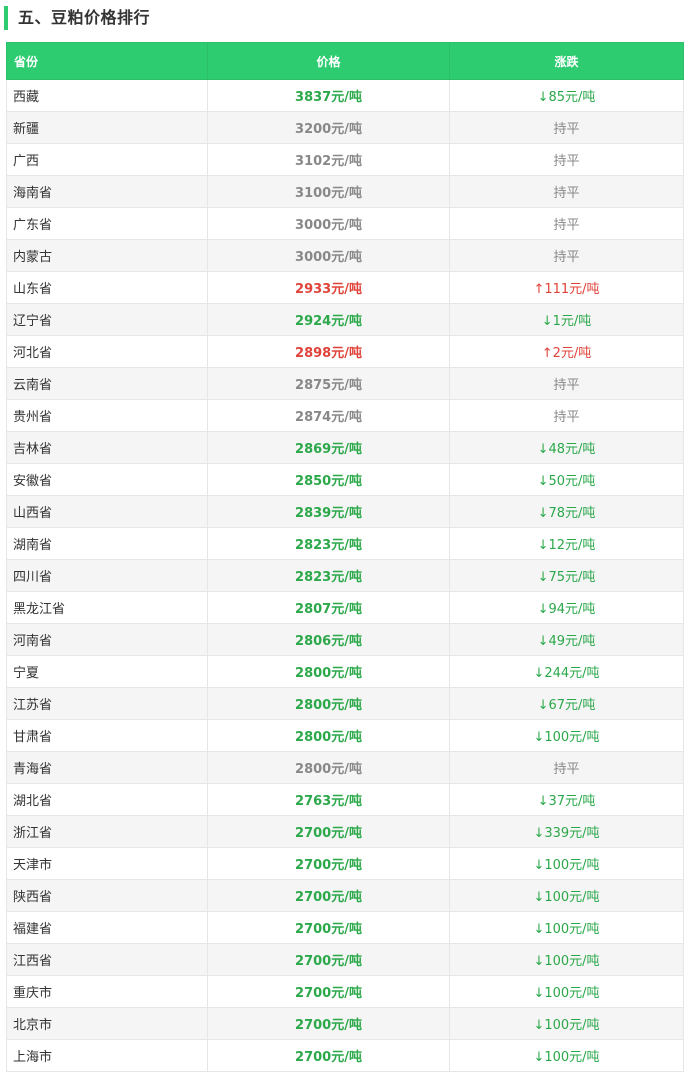 This screenshot has width=686, height=1082. Describe the element at coordinates (107, 639) in the screenshot. I see `province-cell: 河南省` at that location.